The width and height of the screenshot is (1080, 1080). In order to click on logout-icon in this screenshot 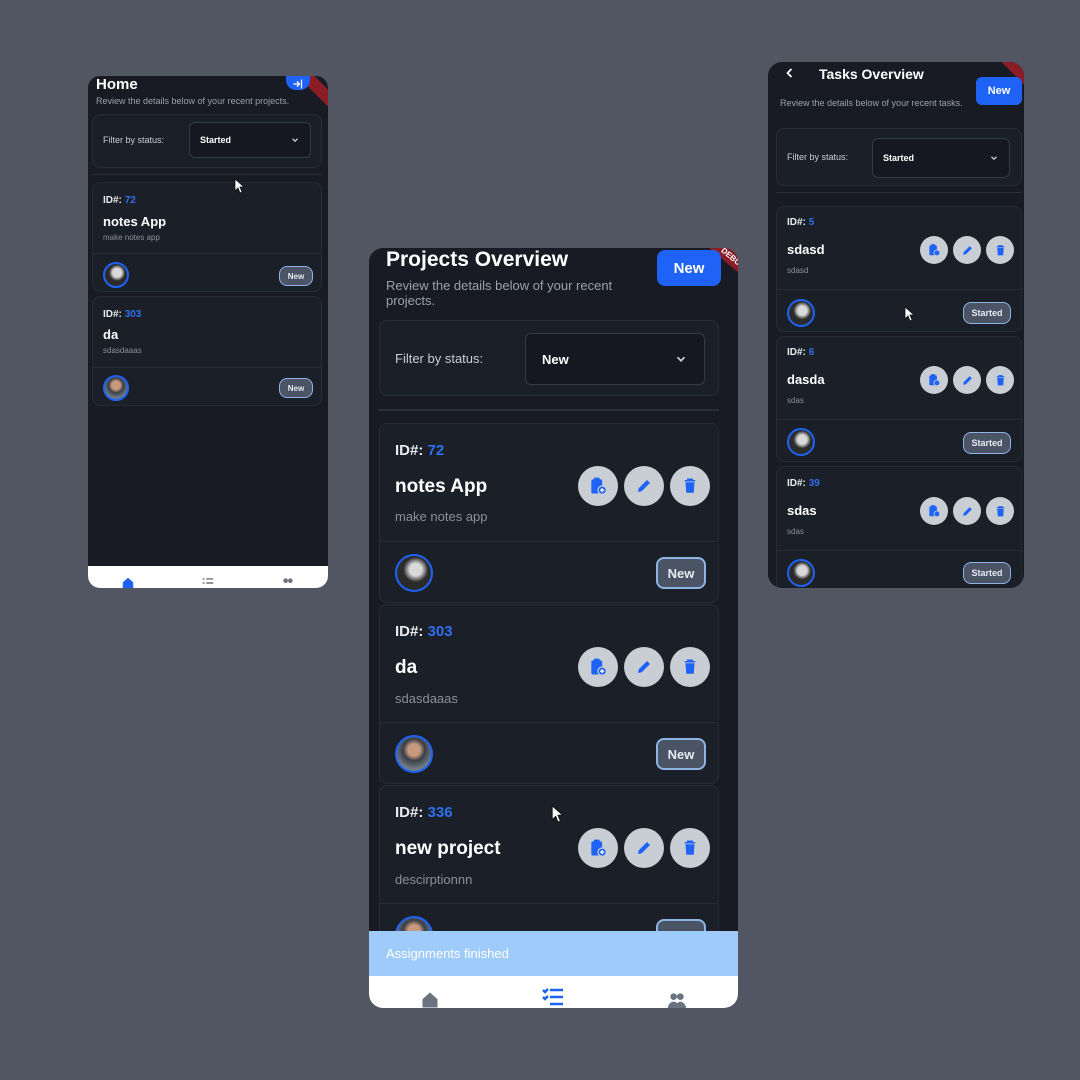, I will do `click(298, 84)`.